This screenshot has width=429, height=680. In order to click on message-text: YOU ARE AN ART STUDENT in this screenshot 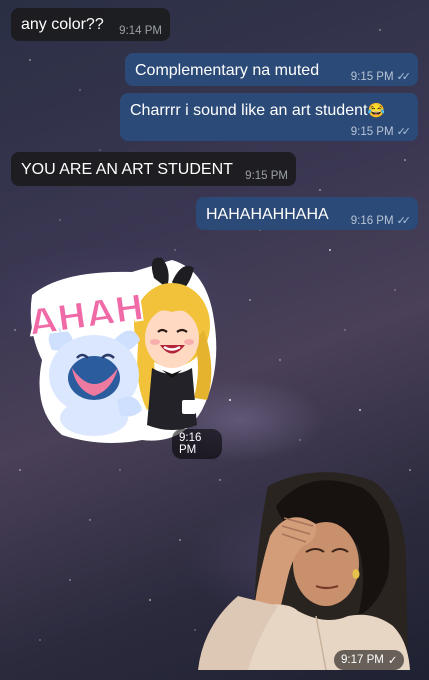, I will do `click(127, 169)`.